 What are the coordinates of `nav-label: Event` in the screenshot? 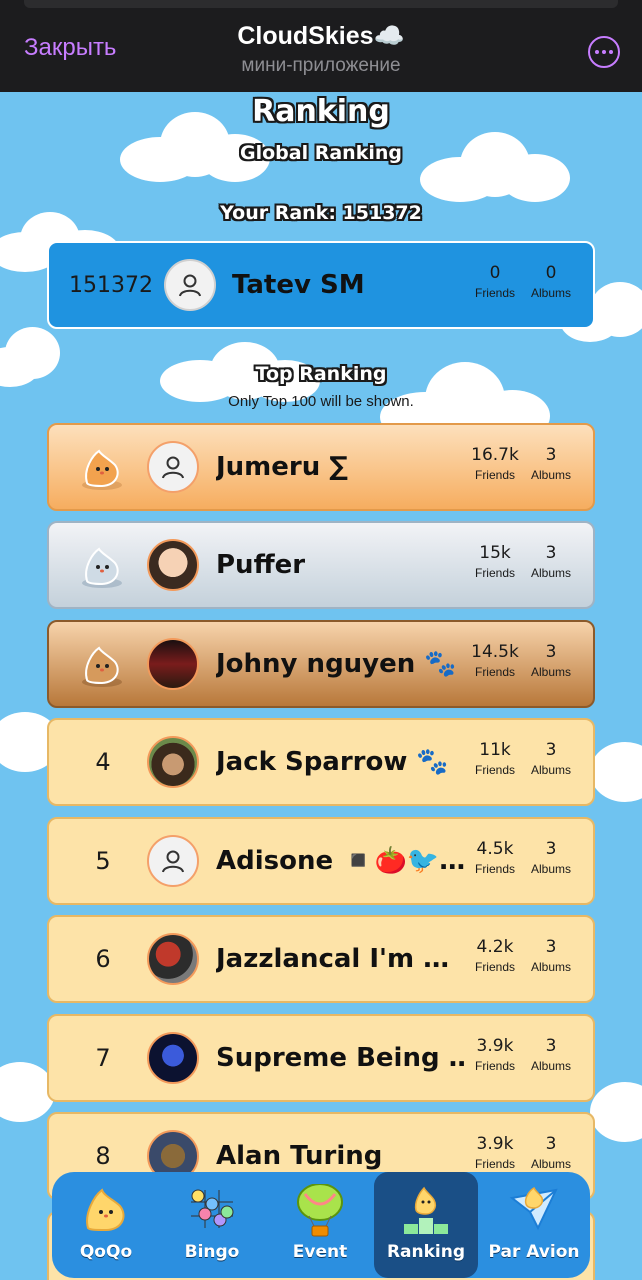 It's located at (320, 1252).